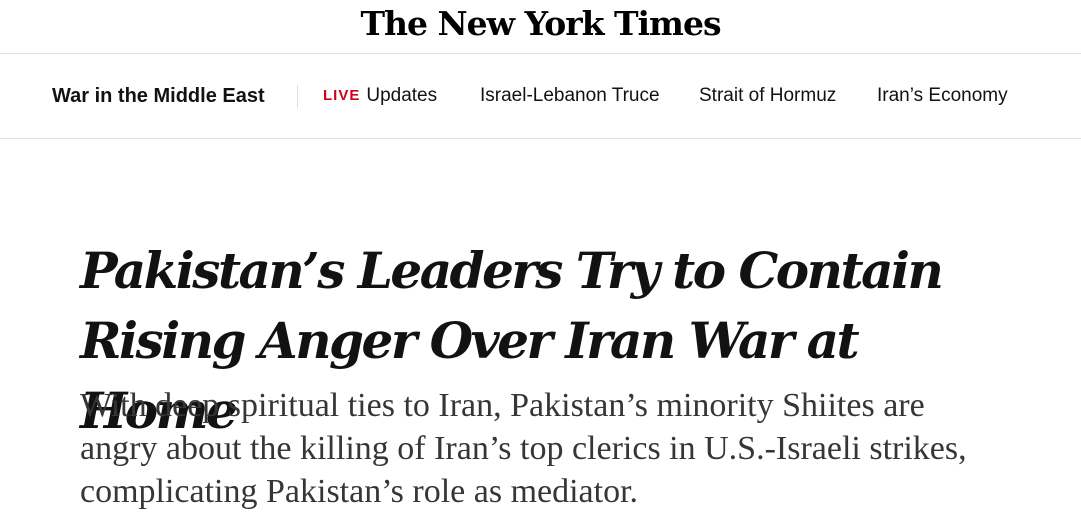  What do you see at coordinates (158, 96) in the screenshot?
I see `nav-section-title: War in the Middle East` at bounding box center [158, 96].